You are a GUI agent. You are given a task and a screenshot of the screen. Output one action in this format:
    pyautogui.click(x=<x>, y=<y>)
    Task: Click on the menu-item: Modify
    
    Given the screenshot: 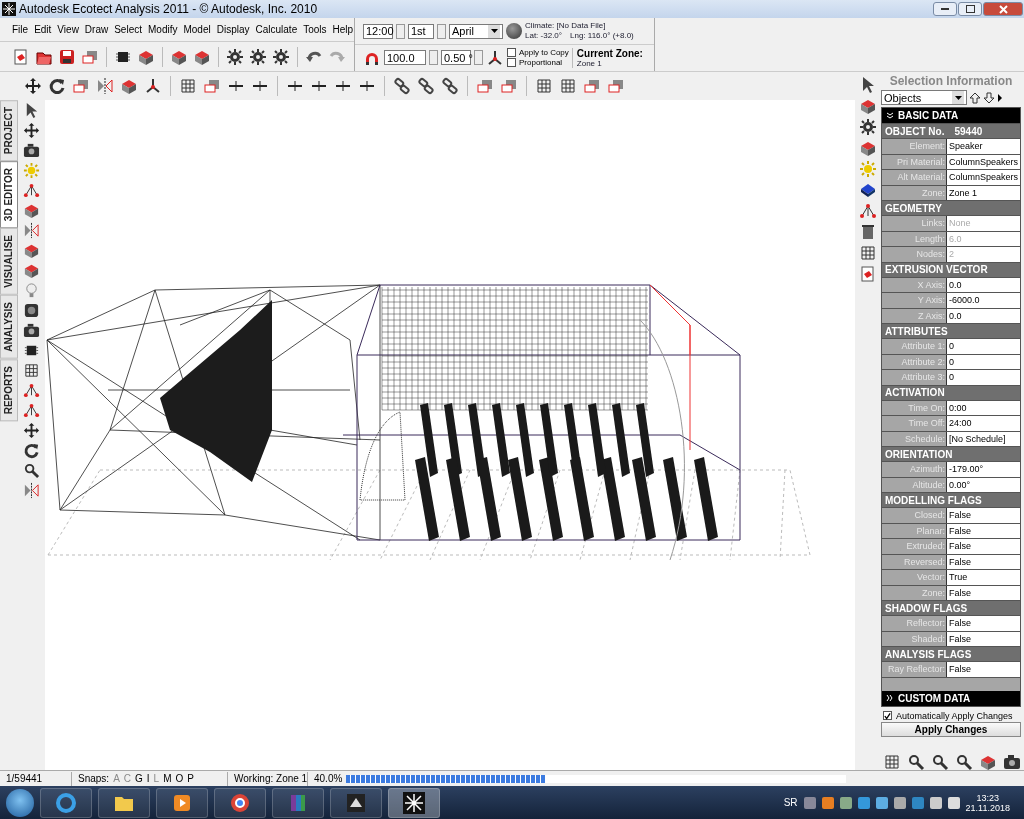 What is the action you would take?
    pyautogui.click(x=163, y=29)
    